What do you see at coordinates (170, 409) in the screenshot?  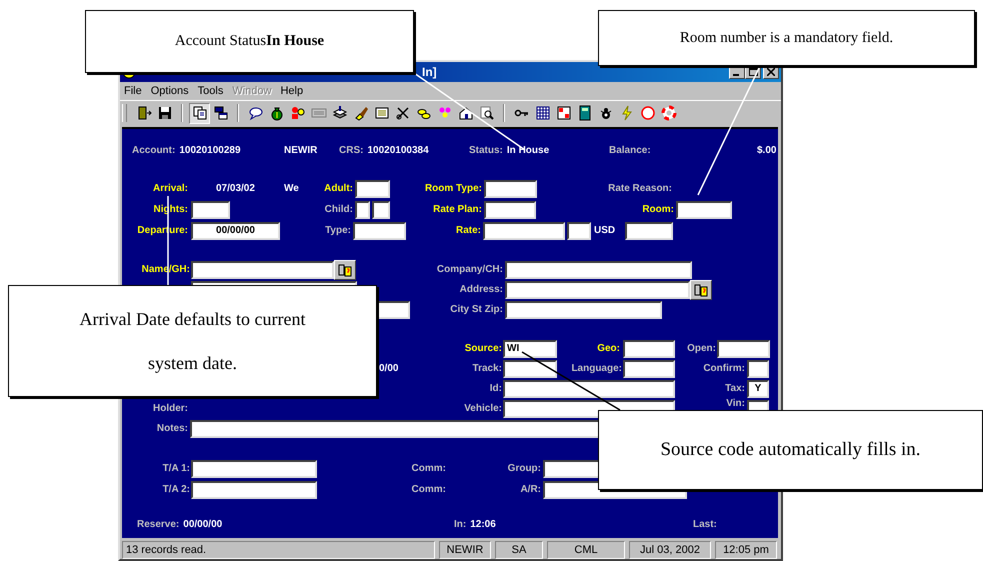 I see `field-label: Holder:` at bounding box center [170, 409].